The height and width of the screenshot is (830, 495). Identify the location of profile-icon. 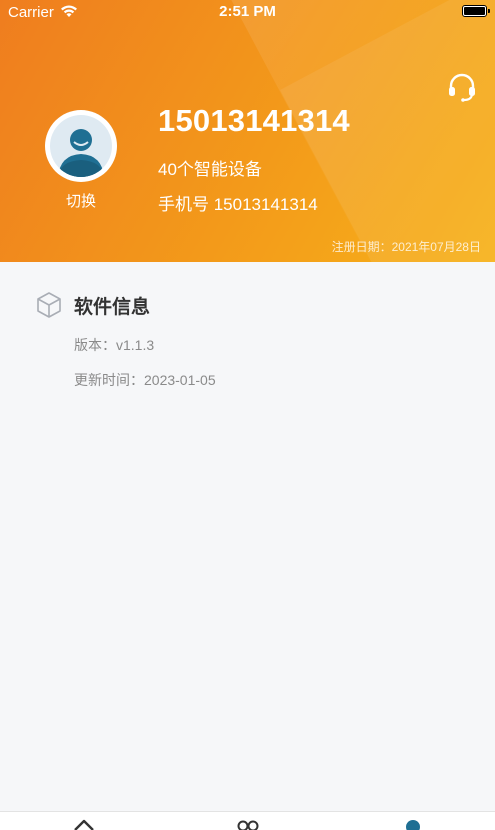
(413, 824).